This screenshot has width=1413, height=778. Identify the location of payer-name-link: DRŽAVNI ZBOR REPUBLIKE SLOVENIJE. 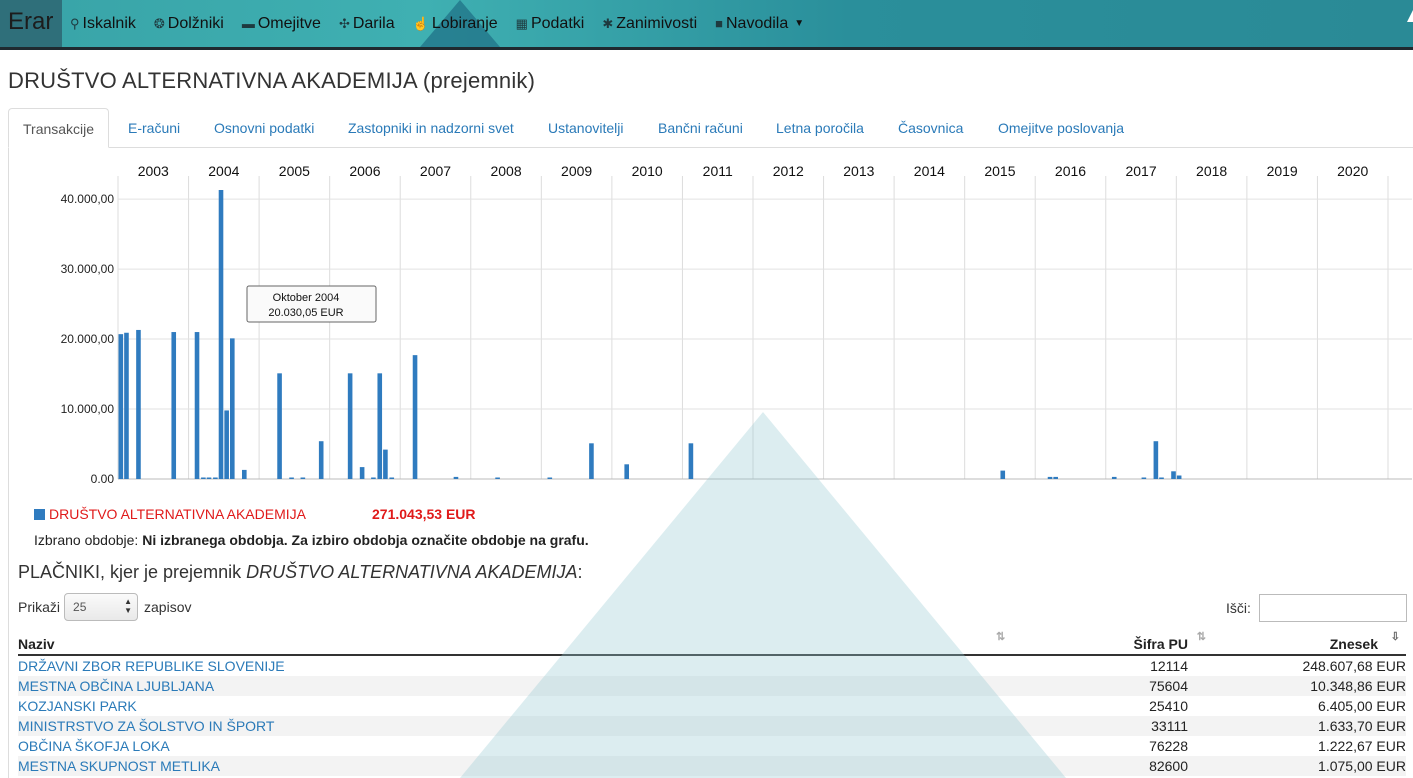
(151, 666).